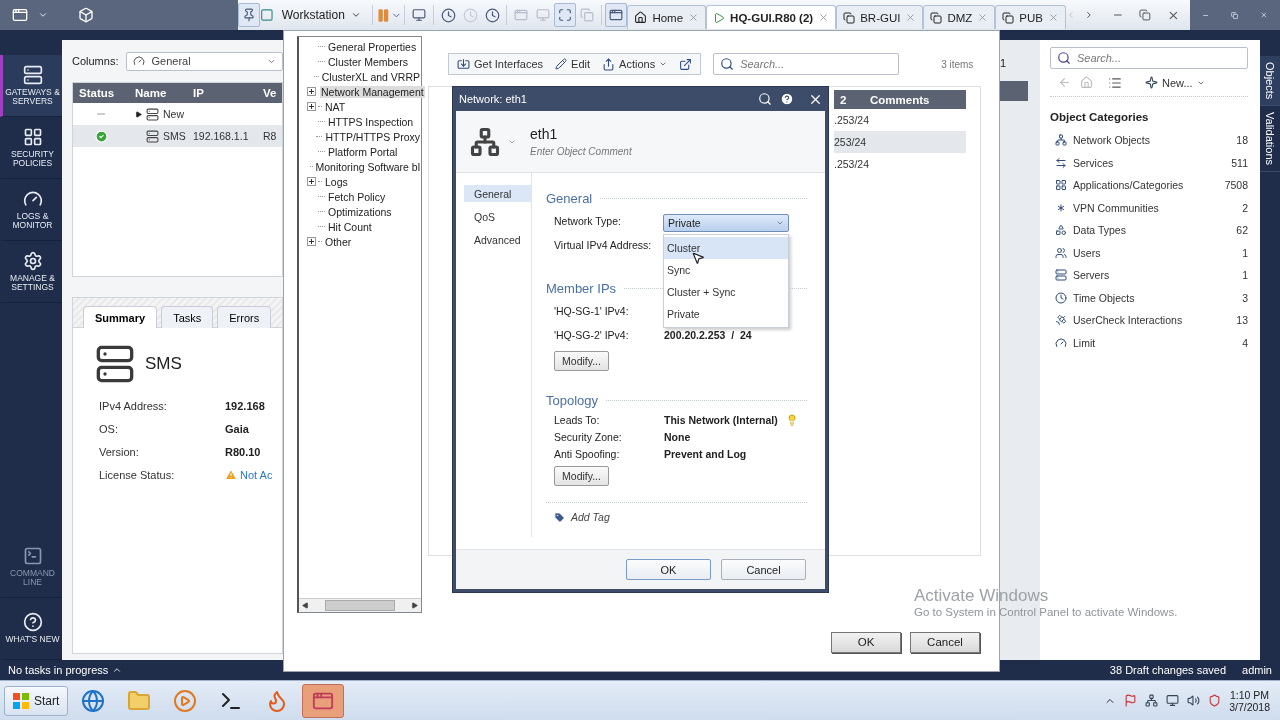  Describe the element at coordinates (635, 64) in the screenshot. I see `toolbar-button: Actions` at that location.